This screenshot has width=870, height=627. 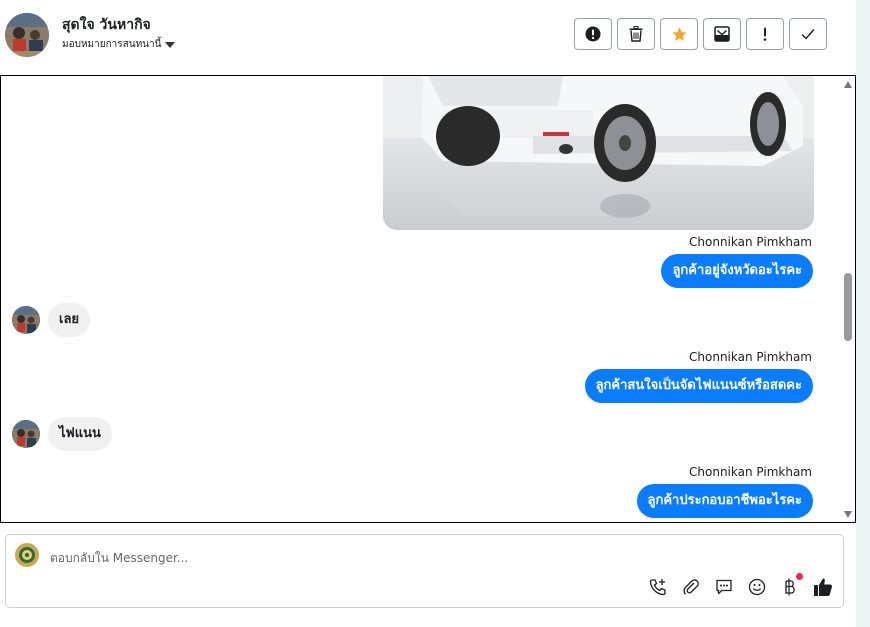 I want to click on conversation-header: สุดใจ วันหากิจ มอบหมายการสนทนานี้, so click(x=428, y=37).